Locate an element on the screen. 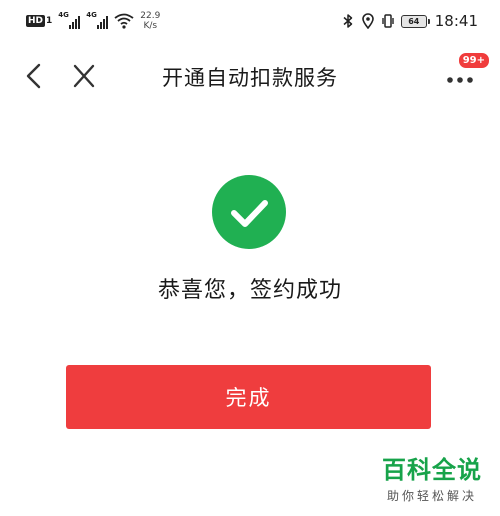 This screenshot has height=516, width=500. nav-bar: 开通自动扣款服务 99+ is located at coordinates (250, 76).